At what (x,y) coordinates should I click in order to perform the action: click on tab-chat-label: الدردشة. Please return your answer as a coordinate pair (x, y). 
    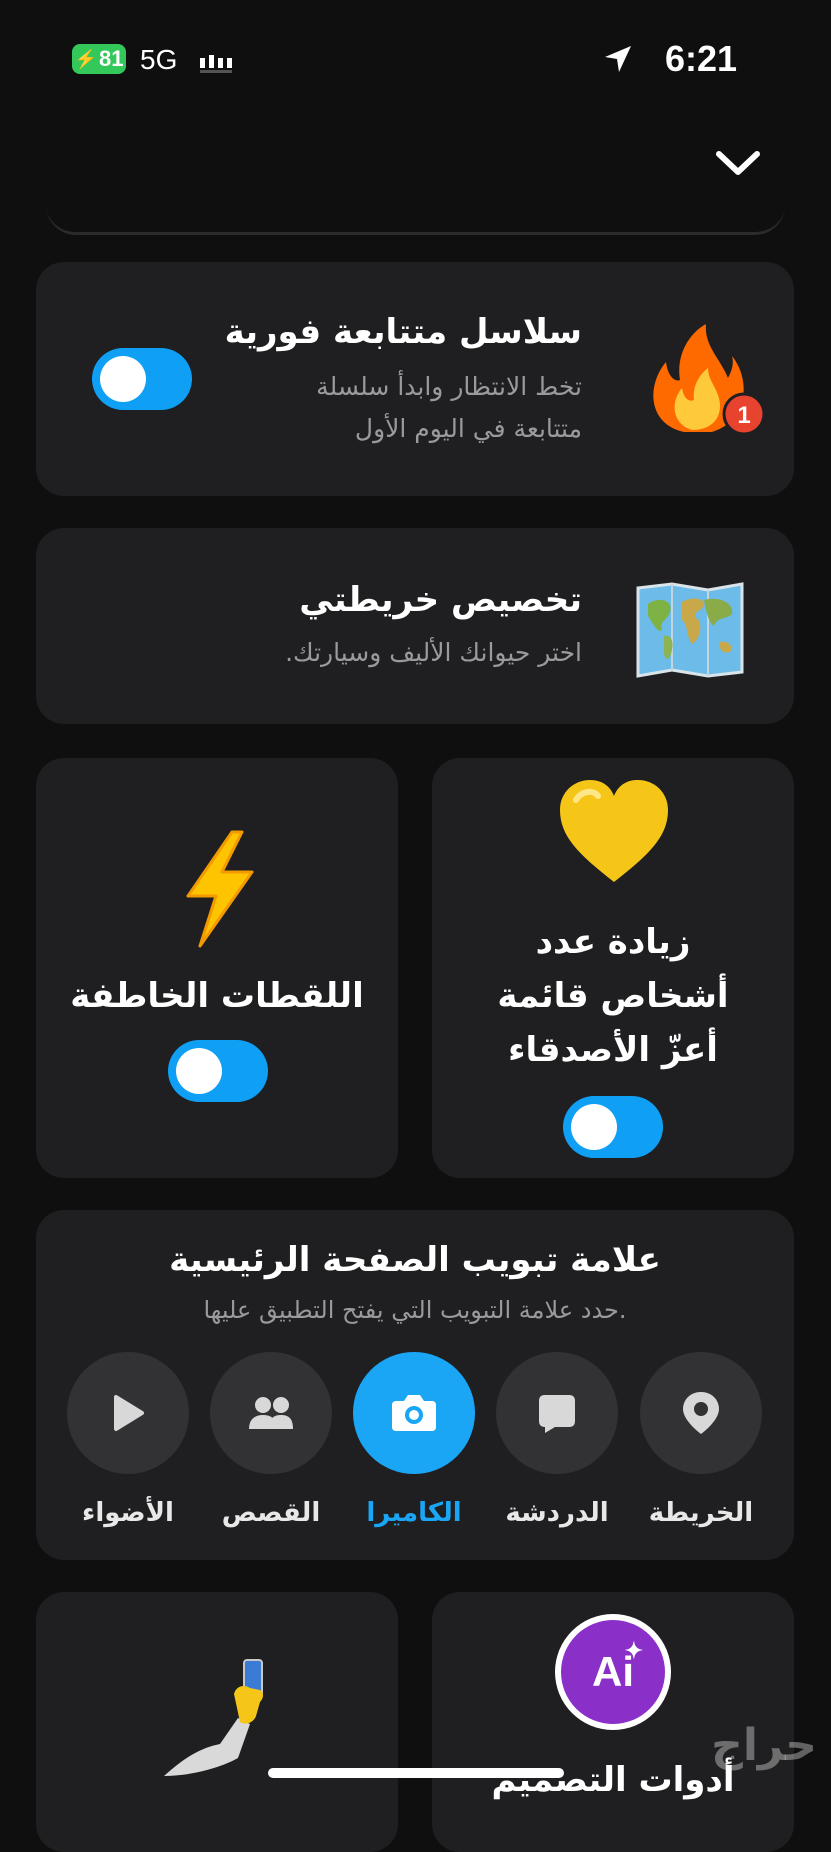
    Looking at the image, I should click on (557, 1513).